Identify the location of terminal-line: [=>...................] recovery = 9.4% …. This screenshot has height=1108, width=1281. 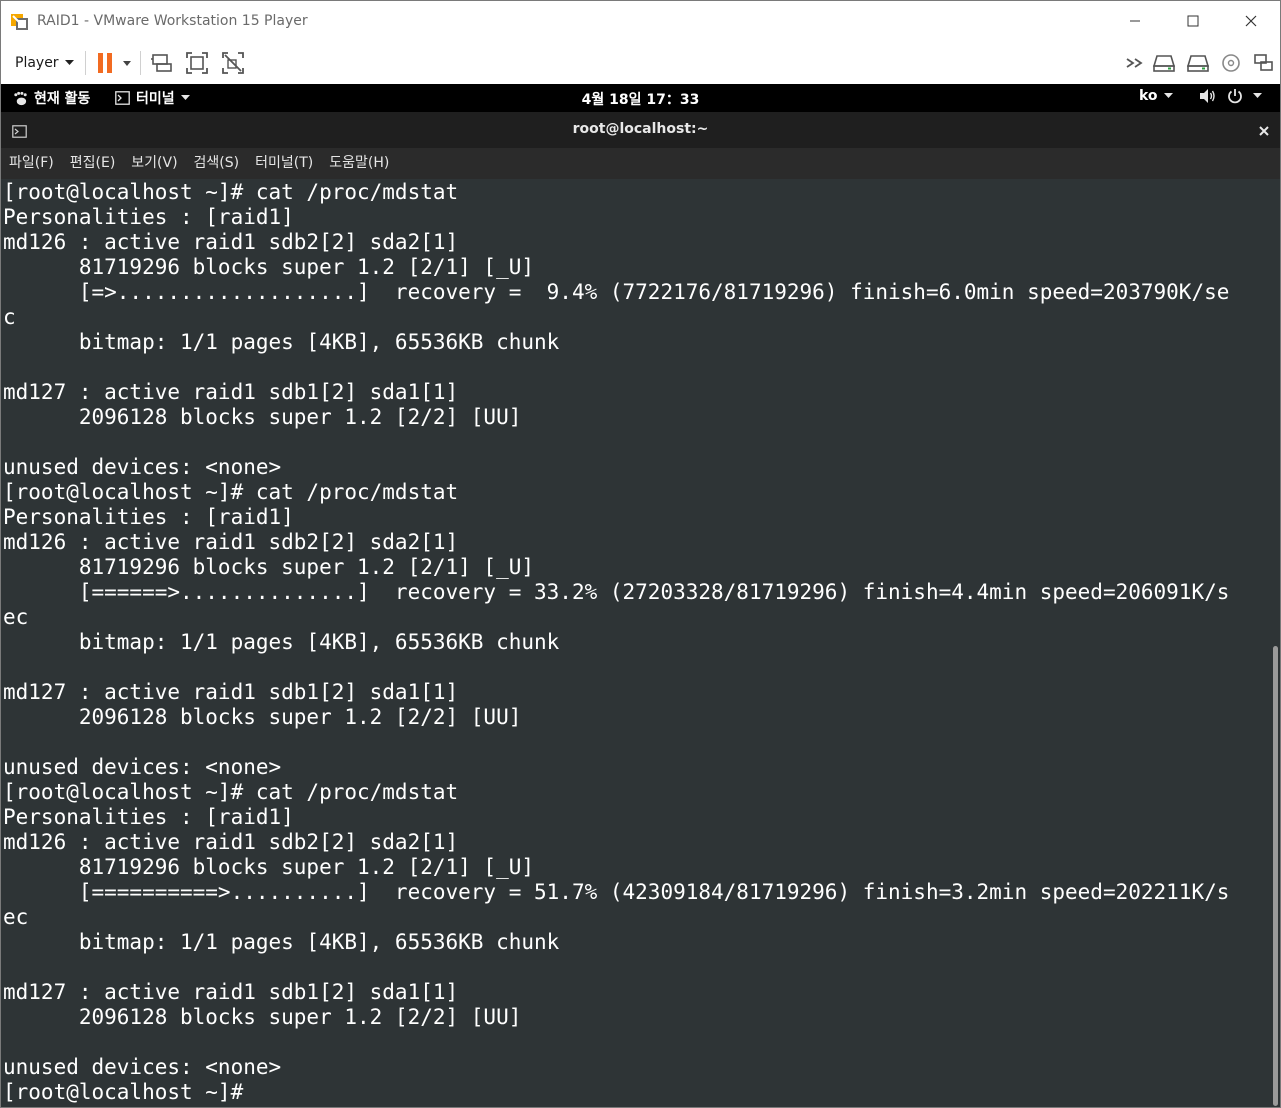
(616, 292).